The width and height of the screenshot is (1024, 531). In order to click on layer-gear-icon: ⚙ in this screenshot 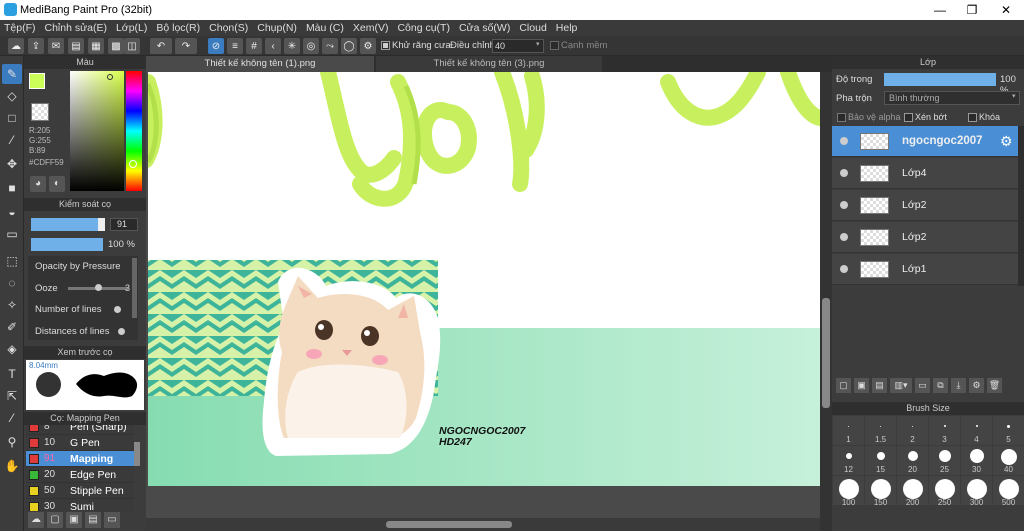, I will do `click(1006, 141)`.